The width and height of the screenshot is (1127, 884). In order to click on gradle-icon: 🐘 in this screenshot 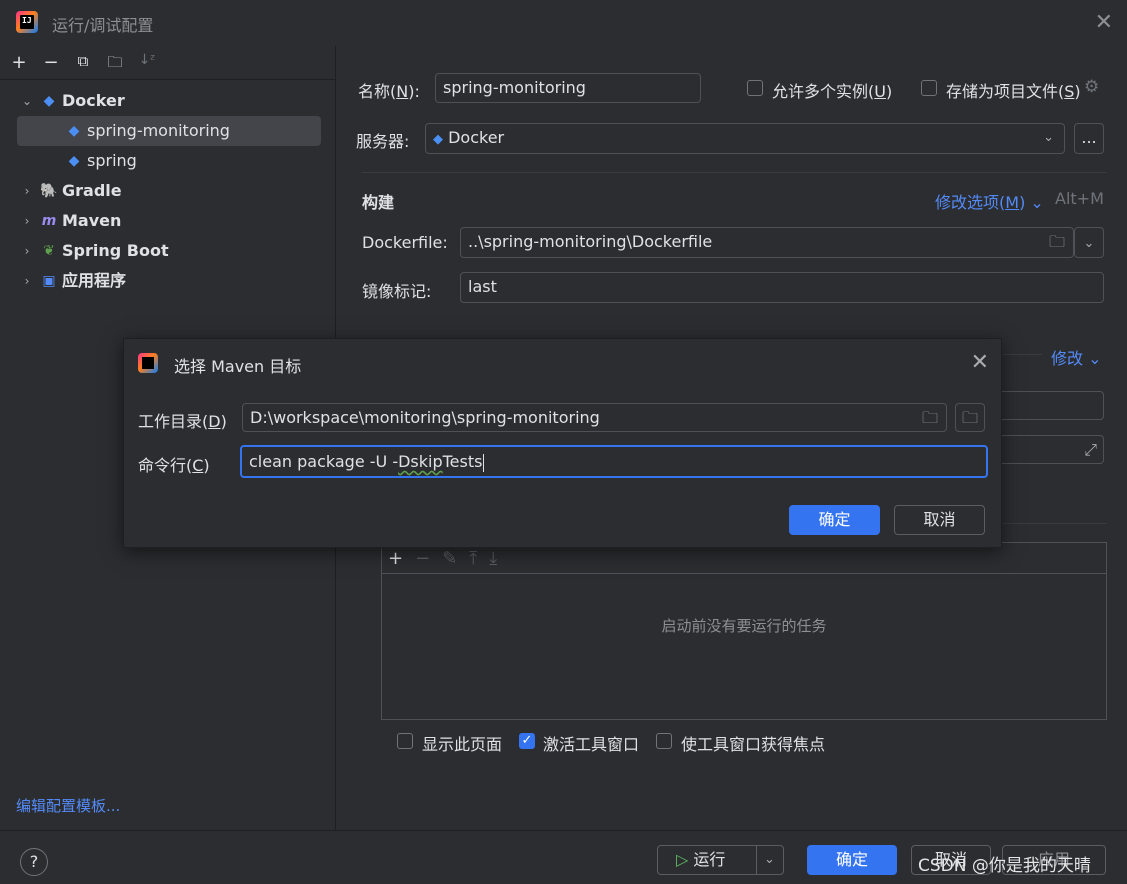, I will do `click(49, 191)`.